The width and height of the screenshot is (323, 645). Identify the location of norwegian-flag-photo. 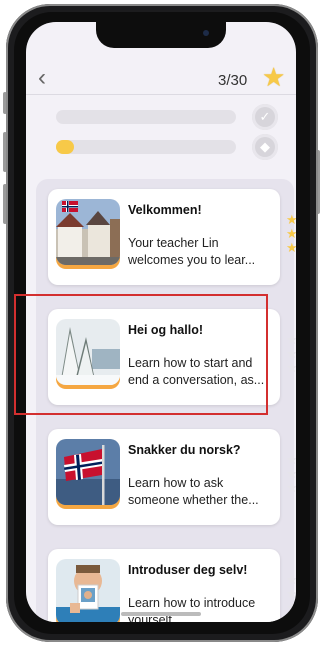
(88, 472).